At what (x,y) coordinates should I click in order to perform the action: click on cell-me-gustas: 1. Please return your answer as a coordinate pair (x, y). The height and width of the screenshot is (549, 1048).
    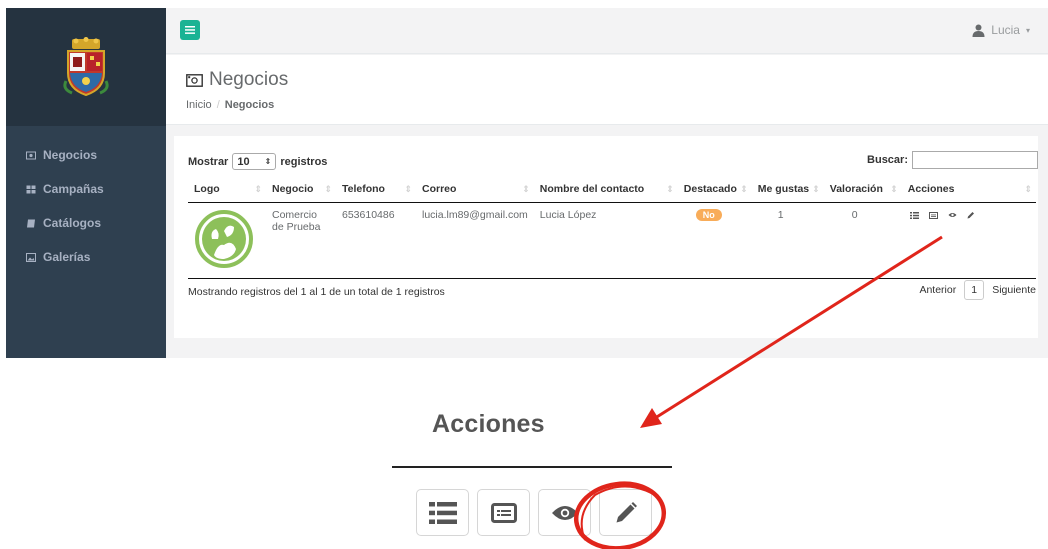
    Looking at the image, I should click on (787, 240).